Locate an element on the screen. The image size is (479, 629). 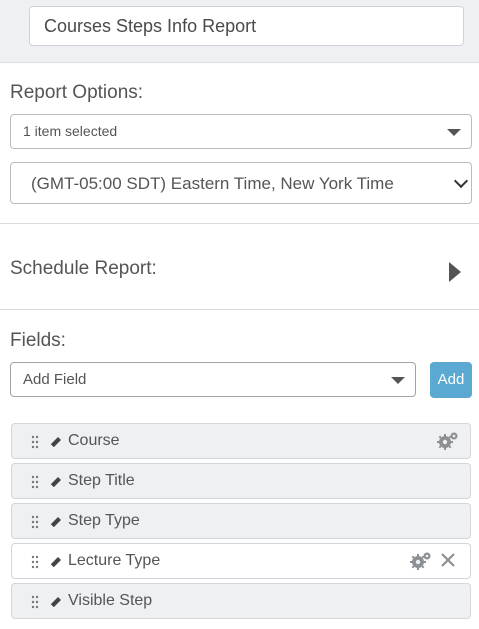
add-field-placeholder: Add Field is located at coordinates (55, 379).